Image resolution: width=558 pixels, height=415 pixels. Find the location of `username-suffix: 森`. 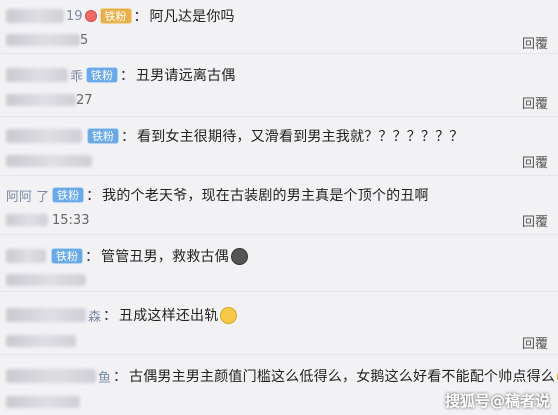

username-suffix: 森 is located at coordinates (94, 315).